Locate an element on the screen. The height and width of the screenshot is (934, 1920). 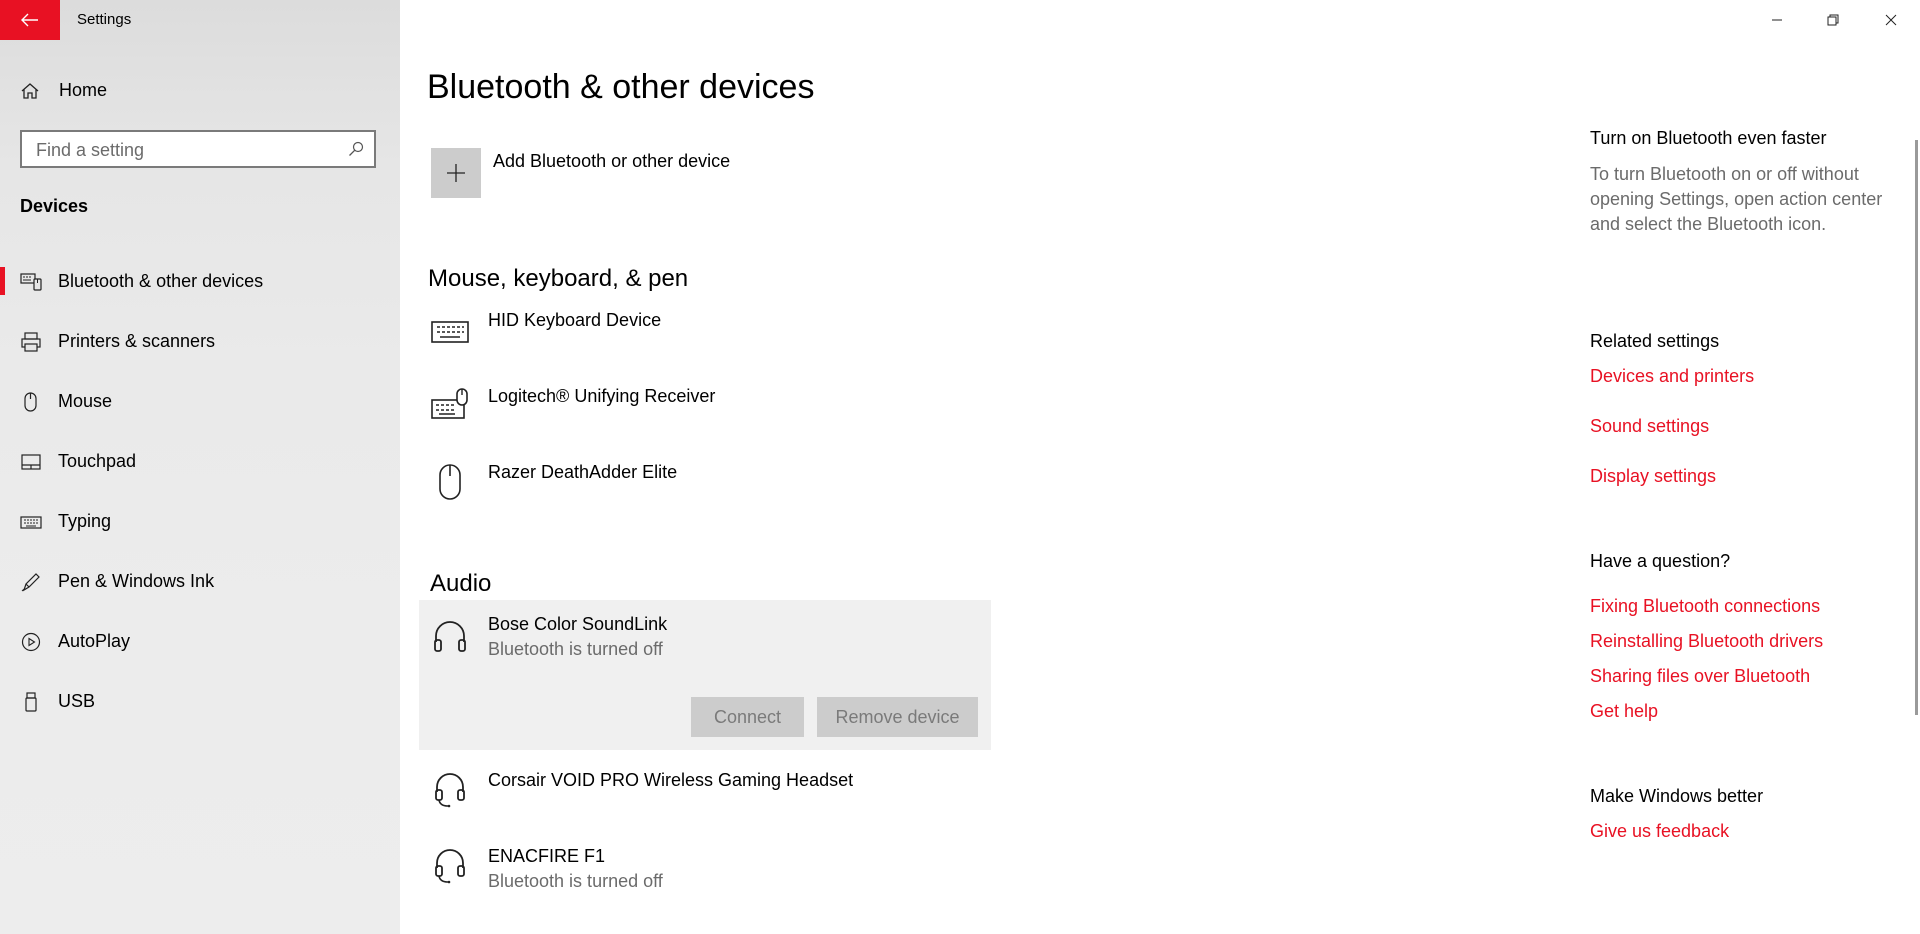
tip-heading: Turn on Bluetooth even faster is located at coordinates (1708, 138).